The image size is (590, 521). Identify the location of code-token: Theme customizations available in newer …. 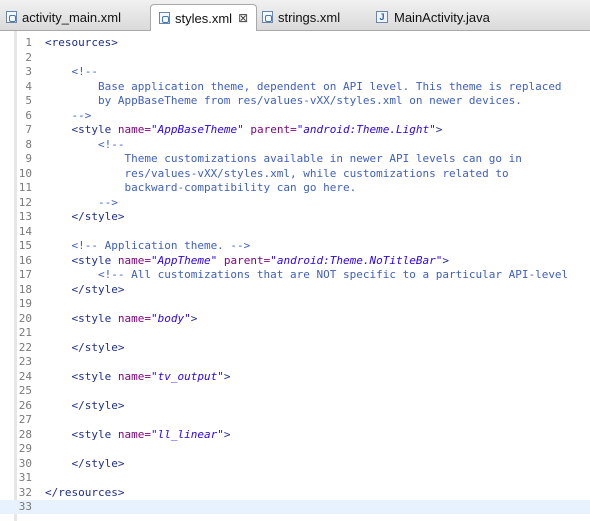
(283, 158).